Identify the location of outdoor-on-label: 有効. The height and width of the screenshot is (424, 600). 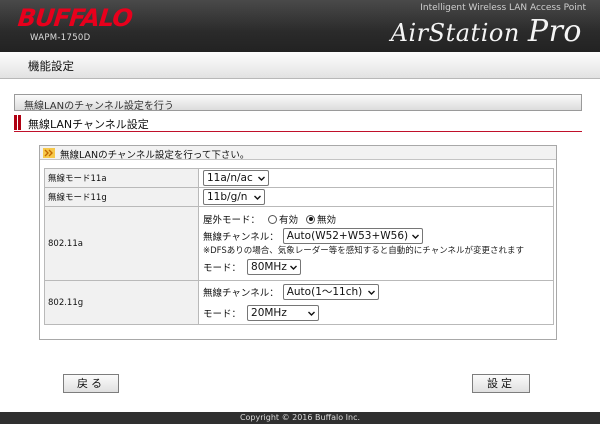
(289, 220).